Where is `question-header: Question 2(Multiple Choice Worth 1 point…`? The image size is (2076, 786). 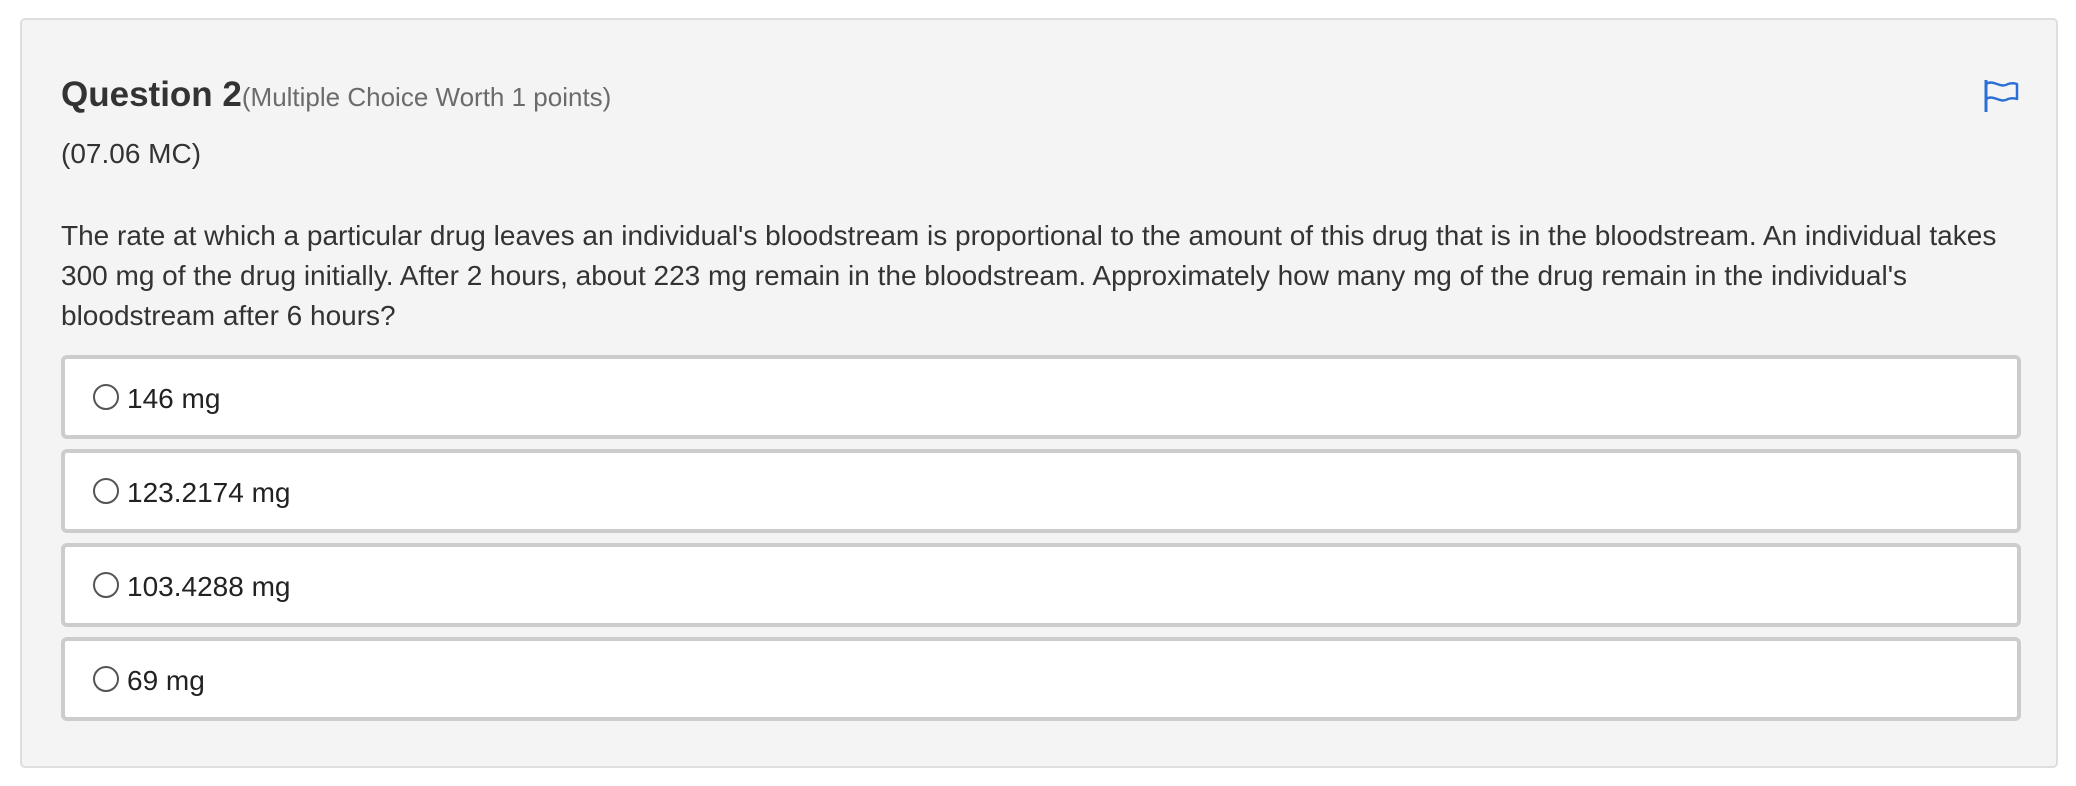 question-header: Question 2(Multiple Choice Worth 1 point… is located at coordinates (336, 95).